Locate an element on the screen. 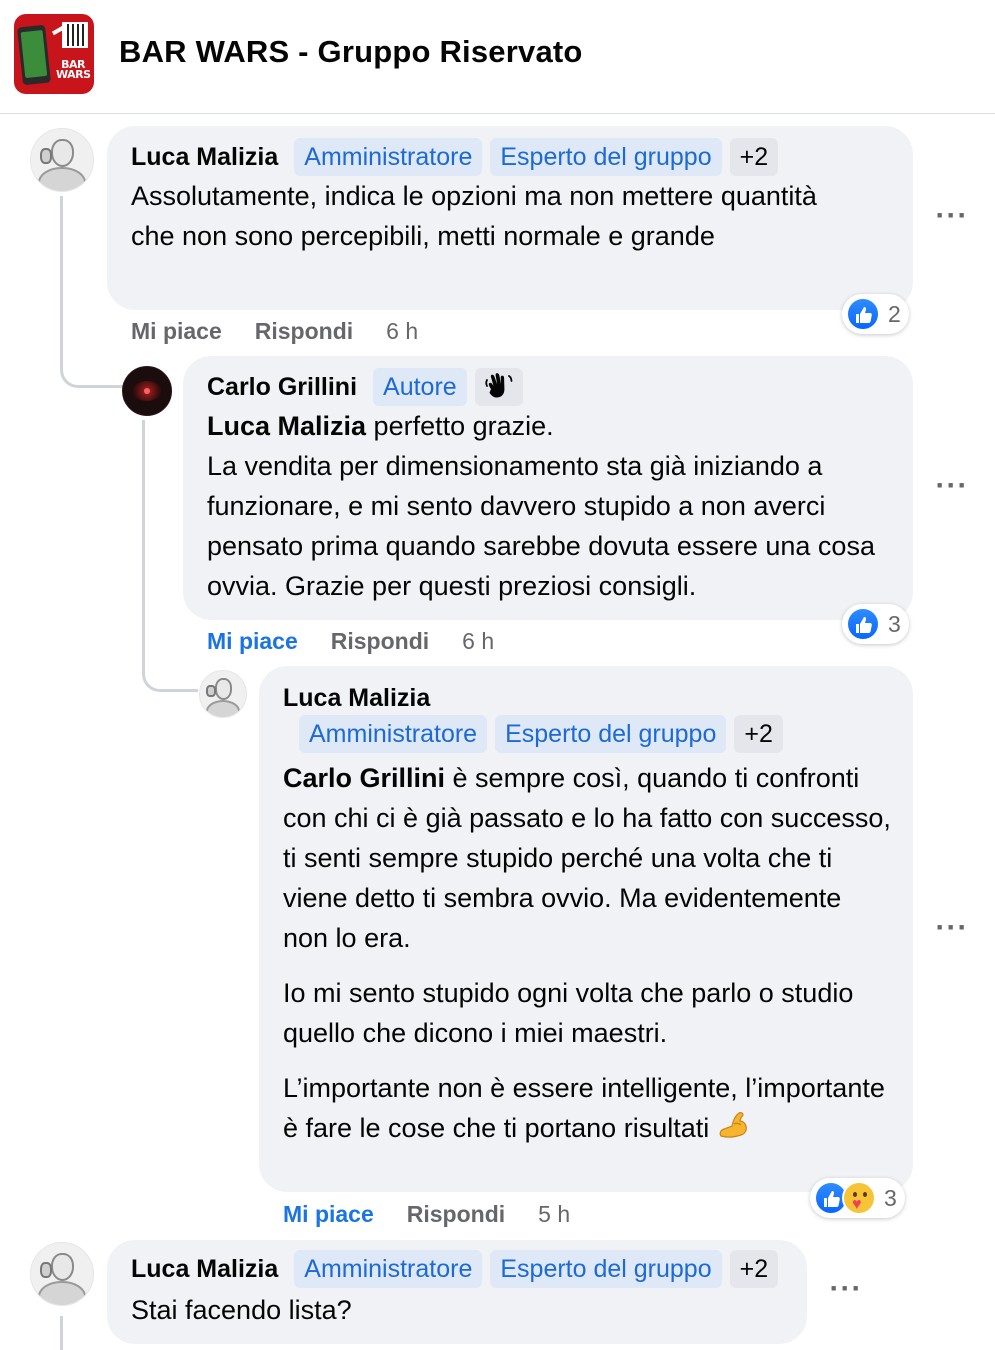  flexed-biceps-icon is located at coordinates (734, 1129).